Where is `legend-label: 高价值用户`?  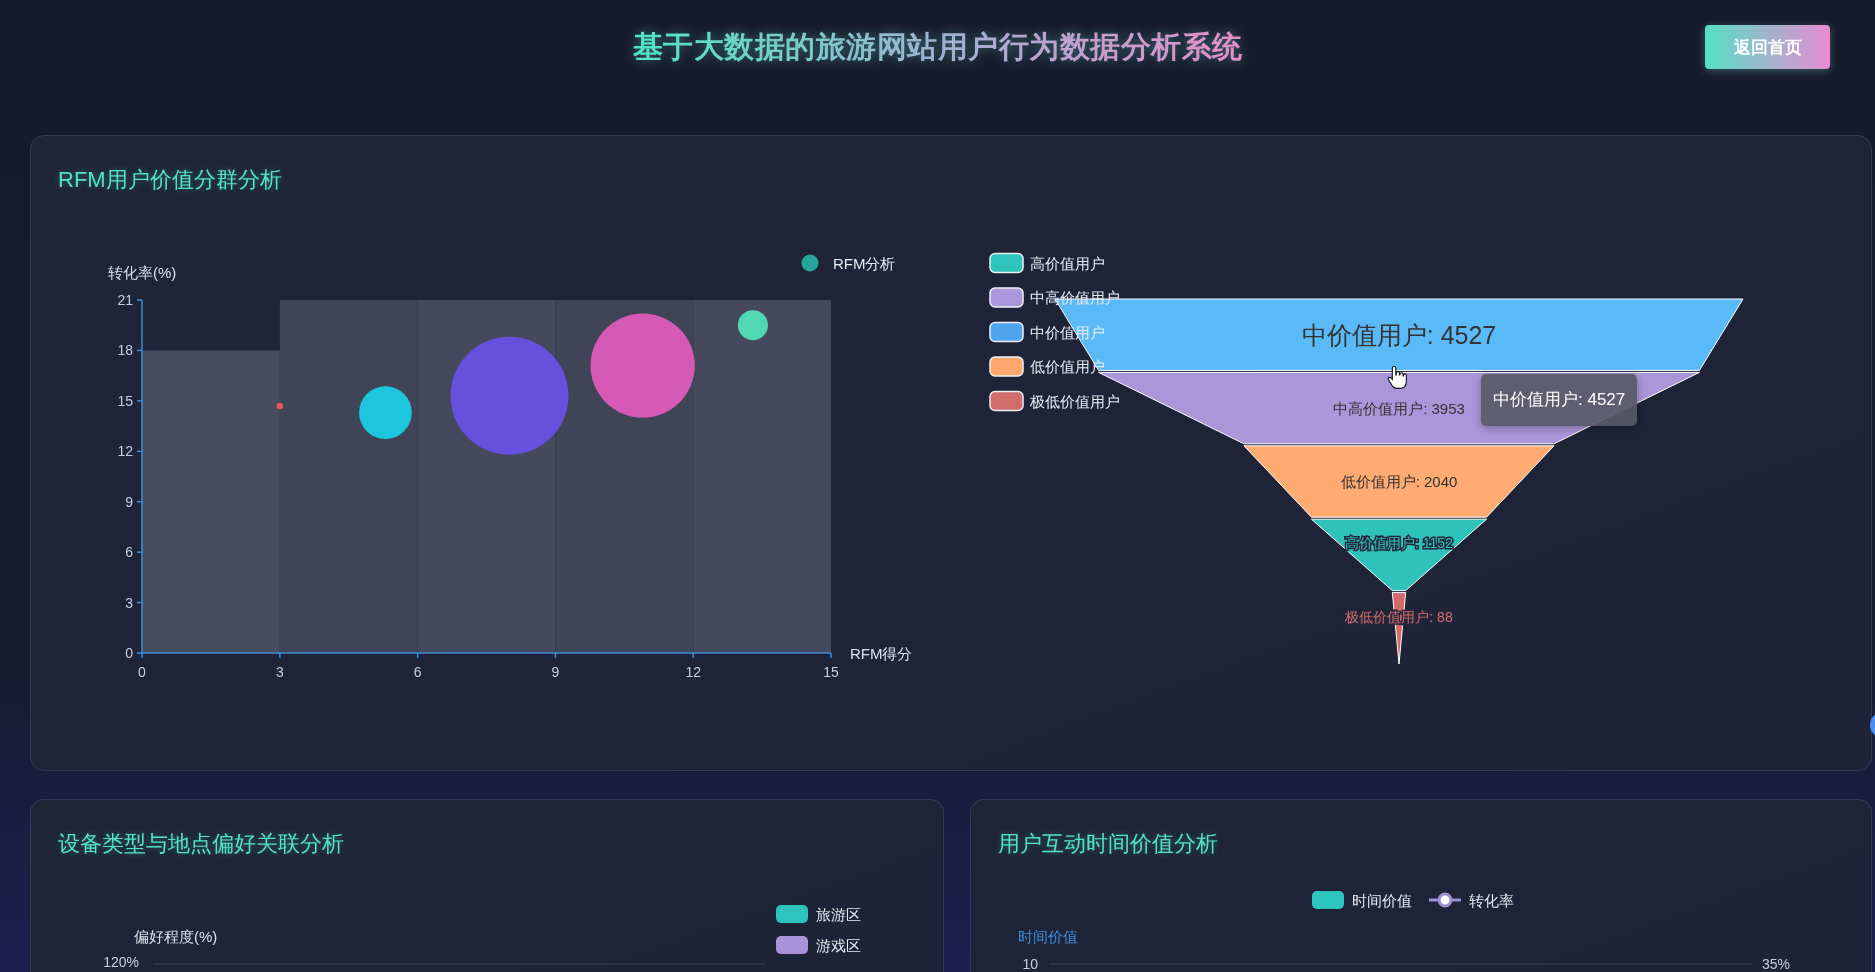 legend-label: 高价值用户 is located at coordinates (1067, 263).